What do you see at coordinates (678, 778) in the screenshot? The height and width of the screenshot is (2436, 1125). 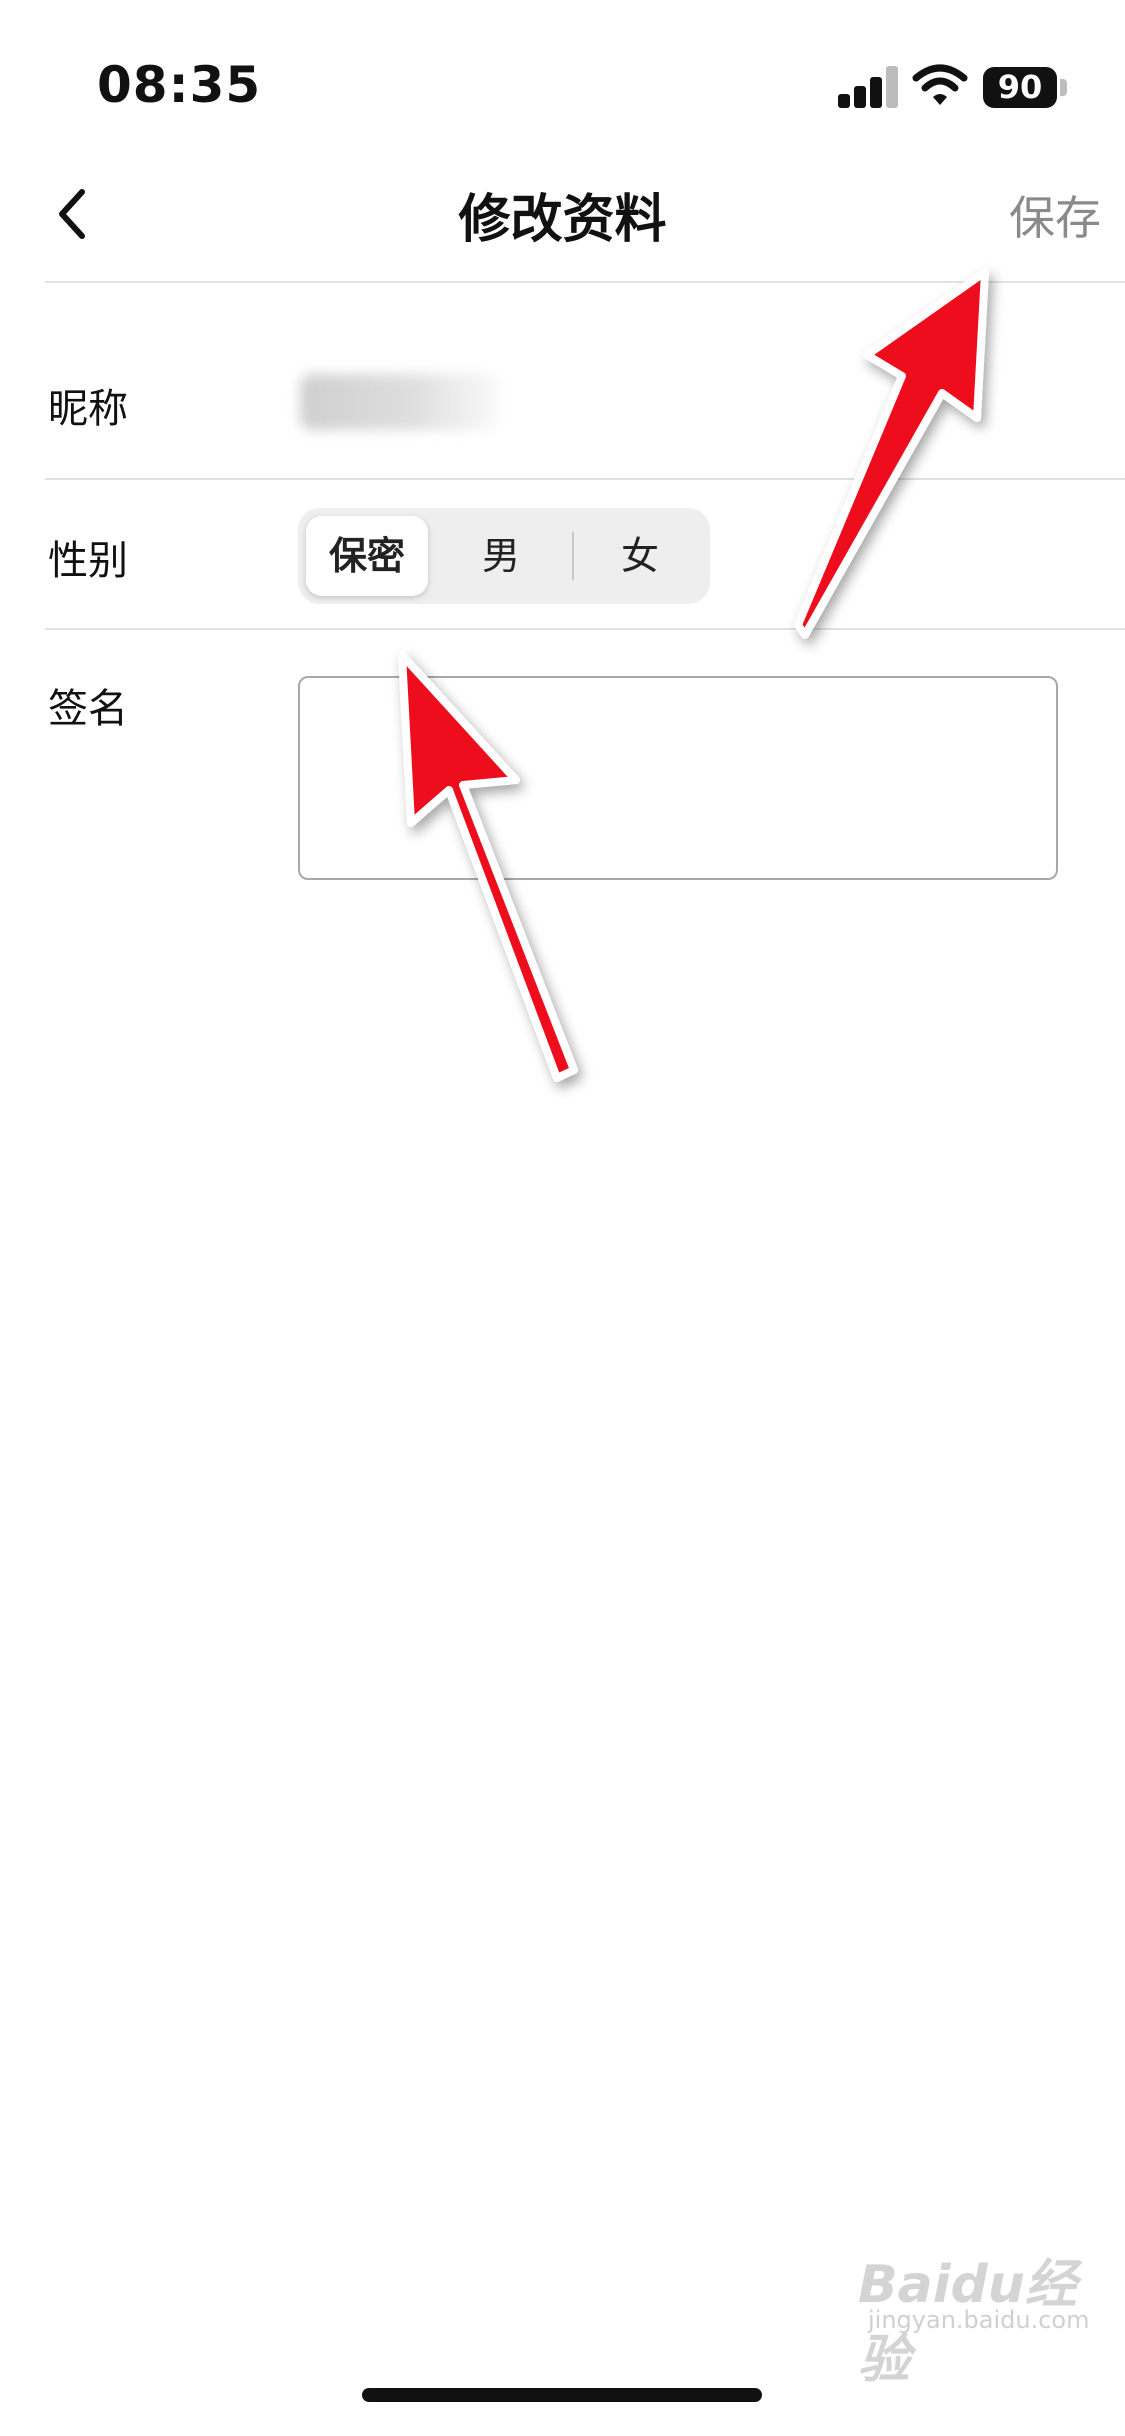 I see `signature-textarea` at bounding box center [678, 778].